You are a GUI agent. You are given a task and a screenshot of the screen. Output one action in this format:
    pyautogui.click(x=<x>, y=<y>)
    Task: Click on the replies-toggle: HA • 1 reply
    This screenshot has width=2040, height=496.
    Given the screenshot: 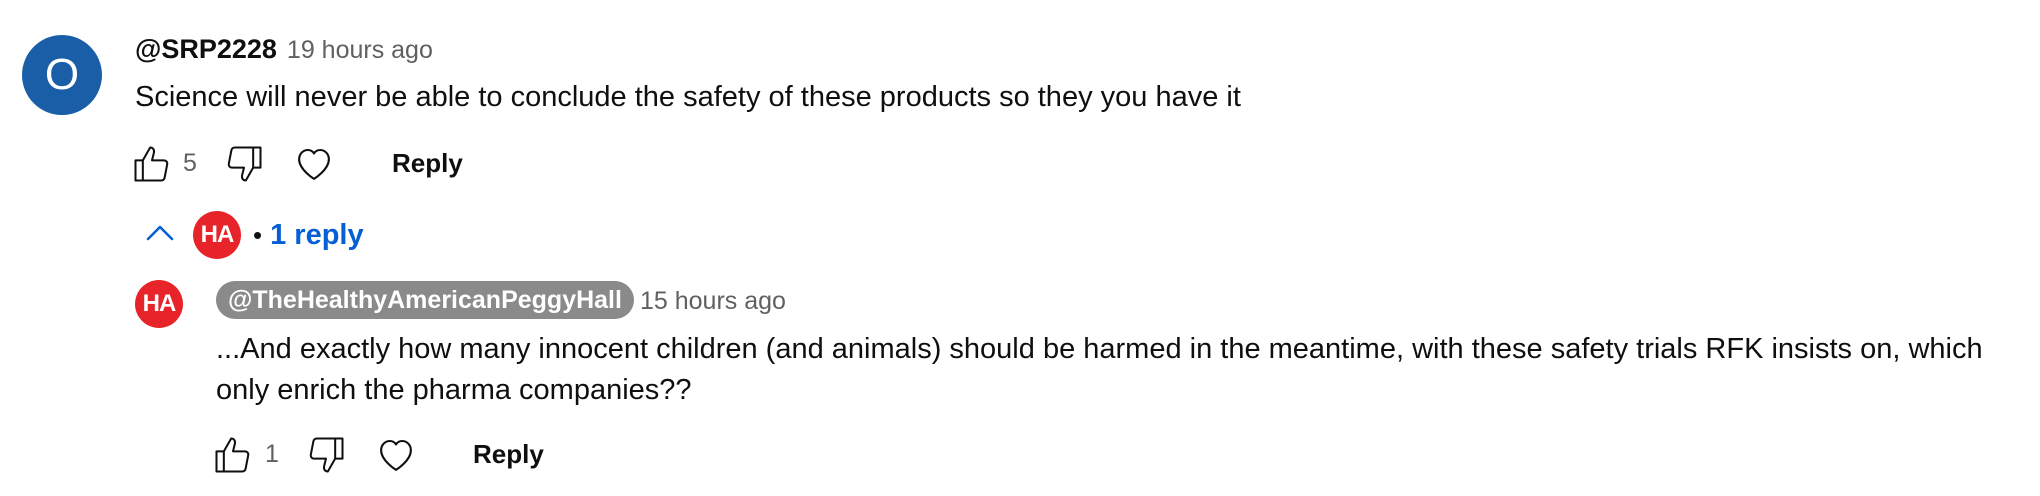 What is the action you would take?
    pyautogui.click(x=254, y=235)
    